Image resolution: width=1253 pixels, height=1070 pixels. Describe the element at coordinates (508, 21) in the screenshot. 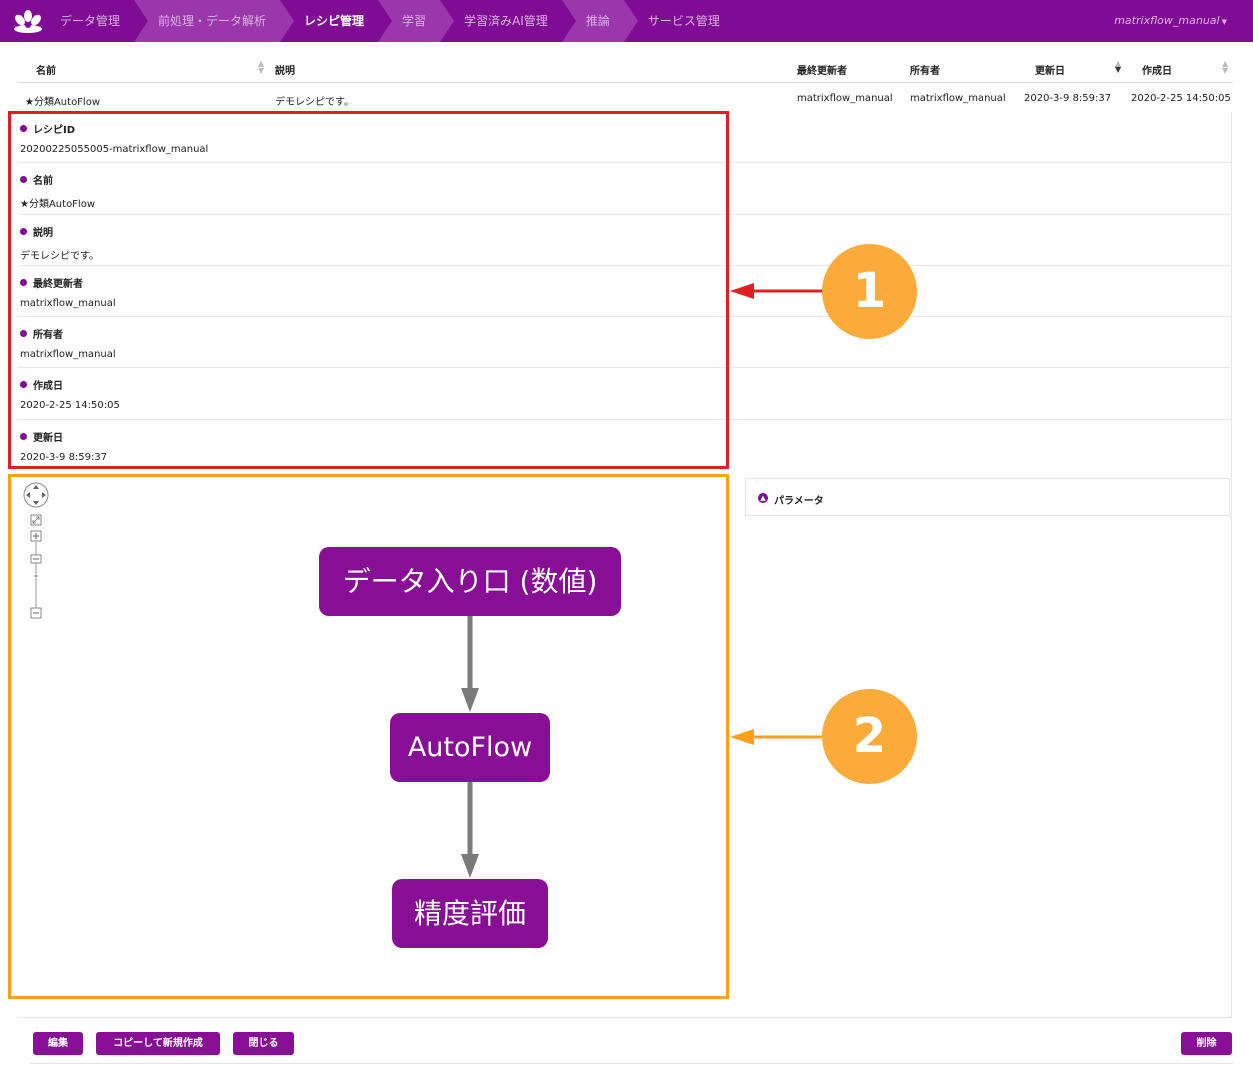

I see `menu-trained-ai: 学習済みAI管理` at that location.